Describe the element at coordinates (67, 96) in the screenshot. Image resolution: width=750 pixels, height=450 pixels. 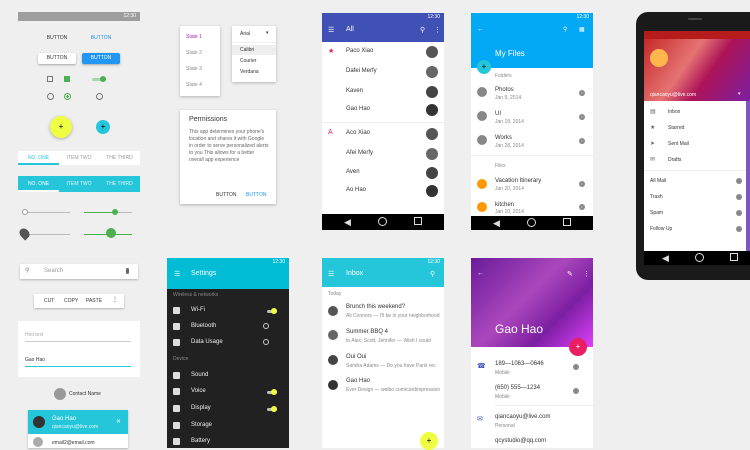
I see `radio-on` at that location.